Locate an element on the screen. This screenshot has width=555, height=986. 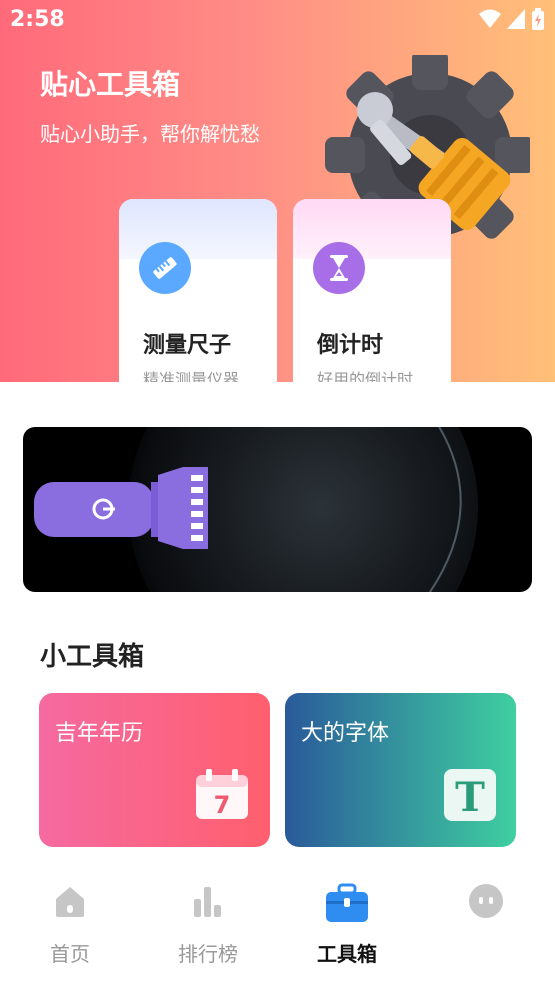
font-icon: T is located at coordinates (470, 797).